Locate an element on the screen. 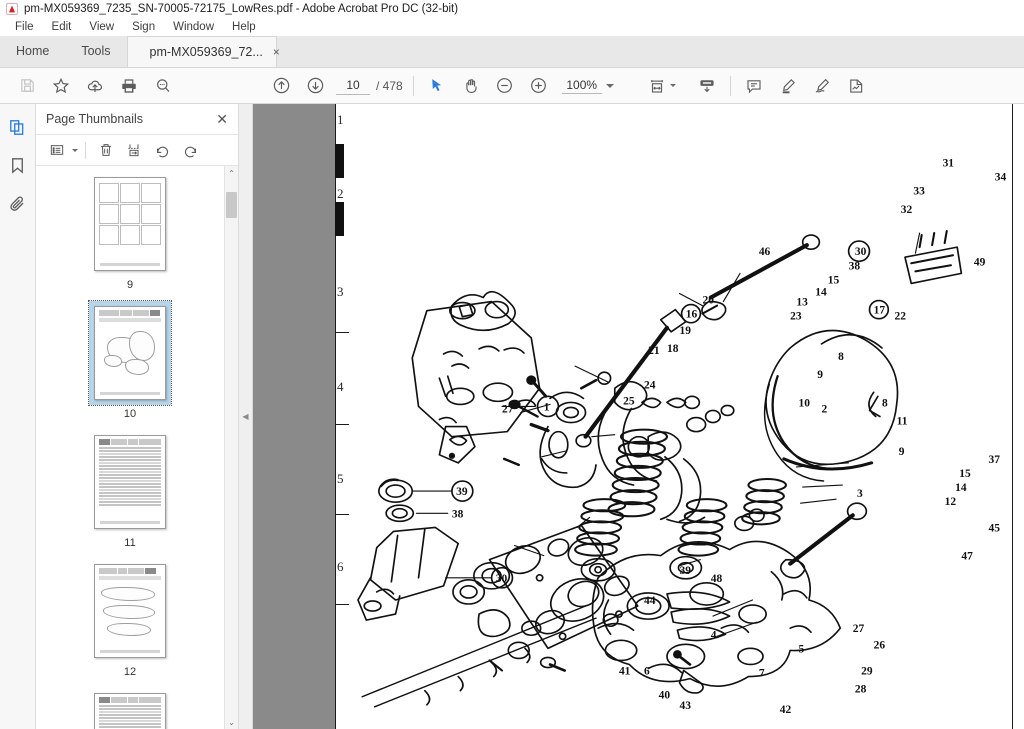 The width and height of the screenshot is (1024, 729). comment-icon is located at coordinates (754, 86).